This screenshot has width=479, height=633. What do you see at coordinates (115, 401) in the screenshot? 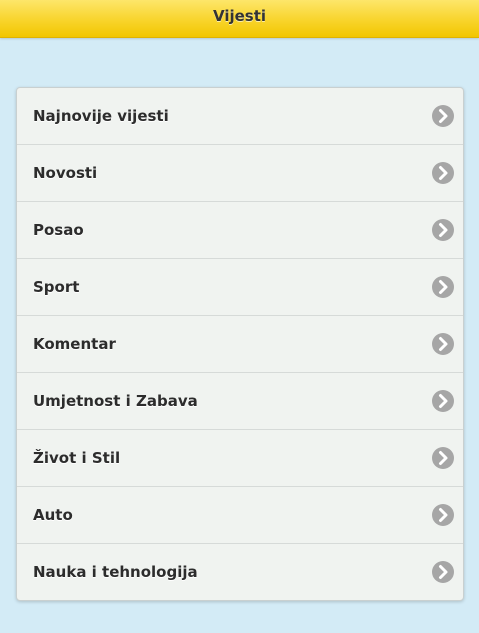
I see `list-item-label: Umjetnost i Zabava` at bounding box center [115, 401].